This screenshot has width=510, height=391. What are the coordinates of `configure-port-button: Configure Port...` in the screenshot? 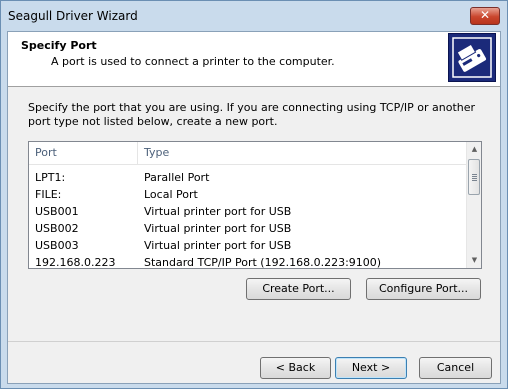 It's located at (423, 289).